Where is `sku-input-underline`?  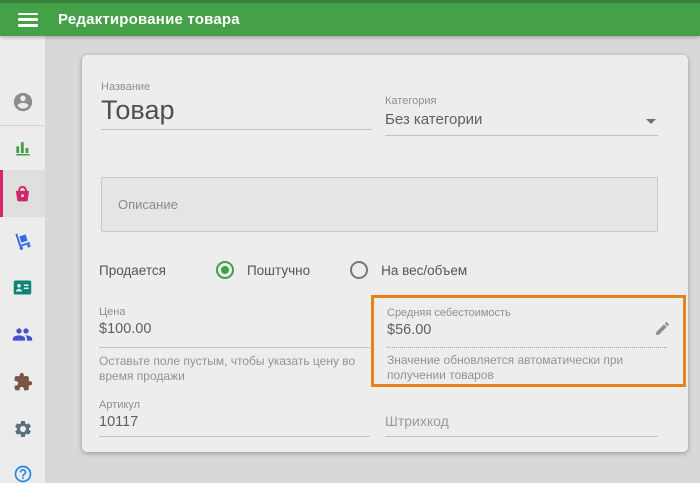
sku-input-underline is located at coordinates (234, 436).